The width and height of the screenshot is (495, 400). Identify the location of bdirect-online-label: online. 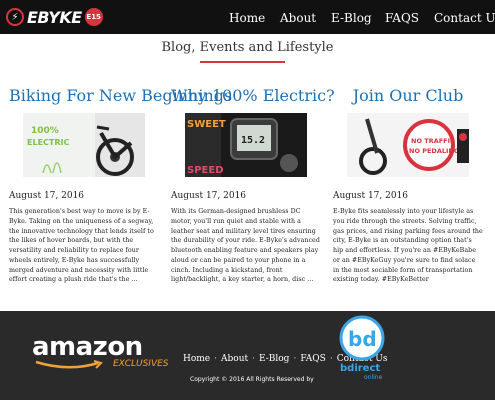
(373, 377).